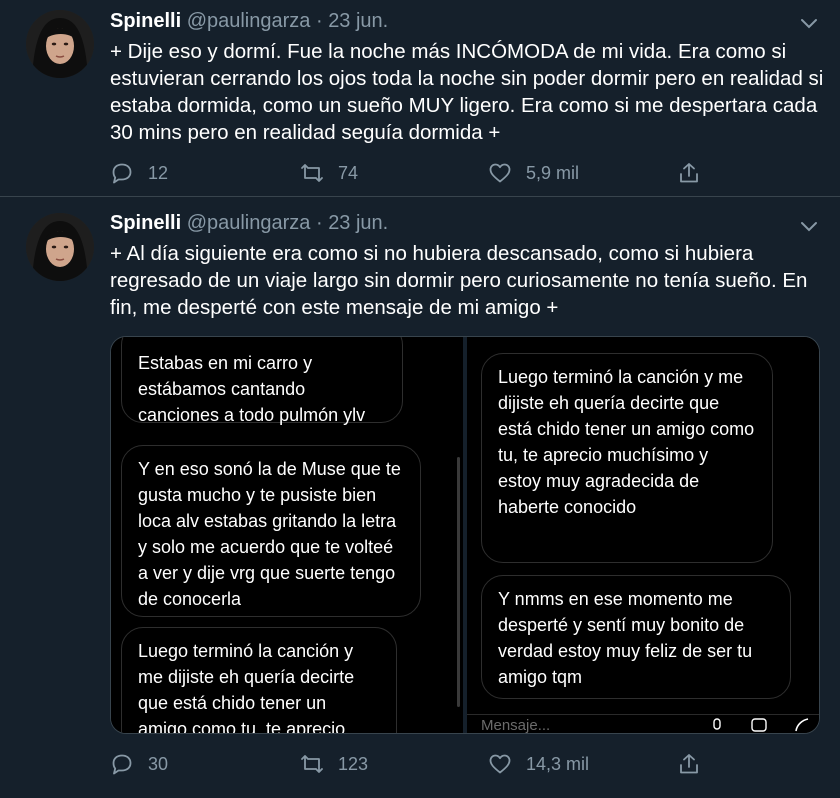 The height and width of the screenshot is (798, 840). Describe the element at coordinates (801, 725) in the screenshot. I see `sticker-icon` at that location.